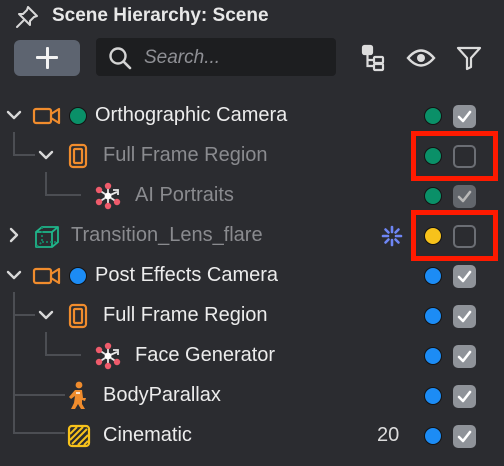 This screenshot has height=466, width=504. Describe the element at coordinates (469, 60) in the screenshot. I see `filter-icon` at that location.